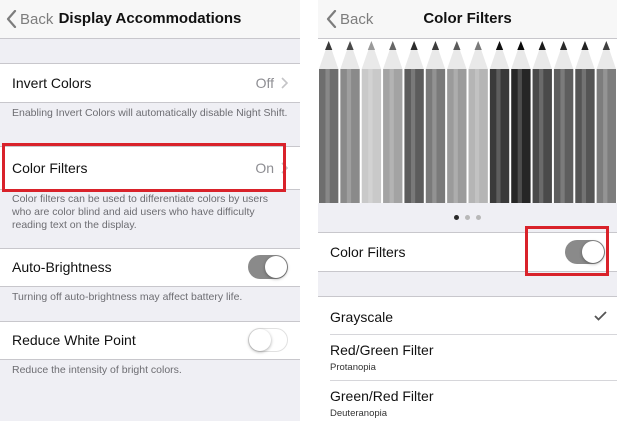 Image resolution: width=617 pixels, height=421 pixels. Describe the element at coordinates (150, 83) in the screenshot. I see `invert-colors-row: Invert Colors Off` at that location.